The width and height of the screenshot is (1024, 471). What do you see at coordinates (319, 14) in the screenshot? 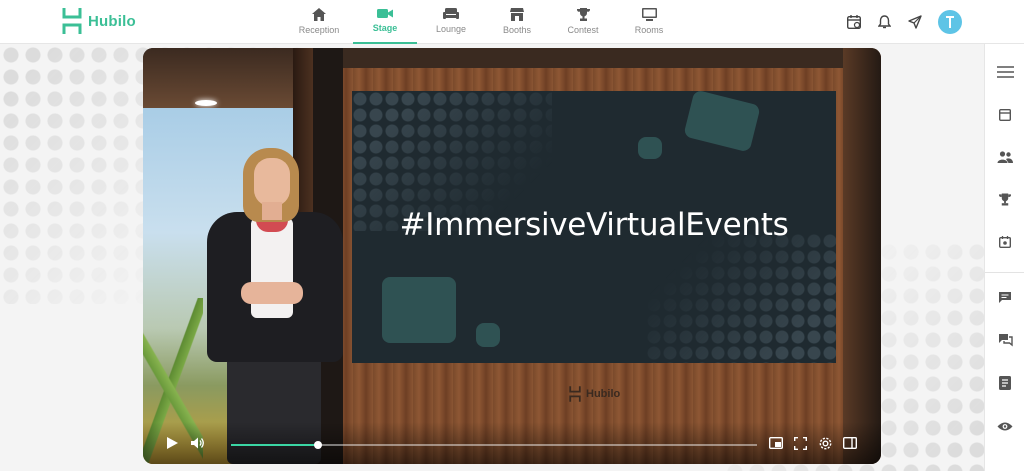
I see `home-icon` at bounding box center [319, 14].